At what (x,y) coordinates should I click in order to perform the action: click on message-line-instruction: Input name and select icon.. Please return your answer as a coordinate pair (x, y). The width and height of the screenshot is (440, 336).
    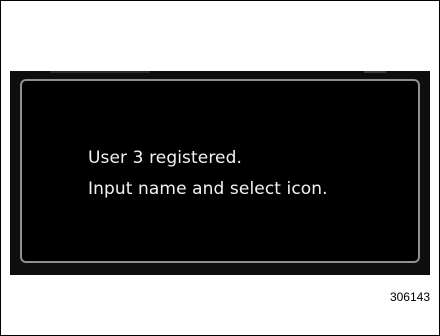
    Looking at the image, I should click on (208, 189).